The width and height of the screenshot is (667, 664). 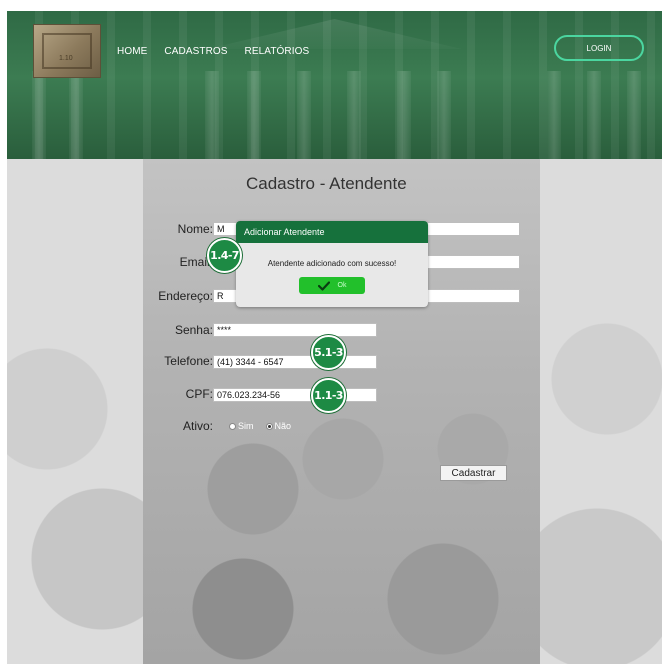 What do you see at coordinates (132, 51) in the screenshot?
I see `nav-home: HOME` at bounding box center [132, 51].